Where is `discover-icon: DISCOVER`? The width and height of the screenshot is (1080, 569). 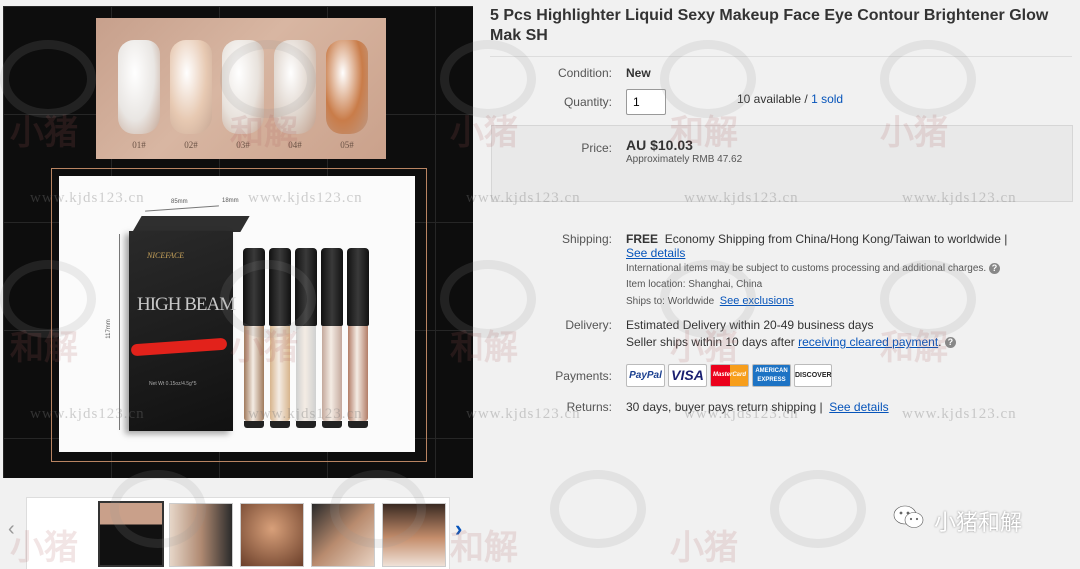 discover-icon: DISCOVER is located at coordinates (813, 375).